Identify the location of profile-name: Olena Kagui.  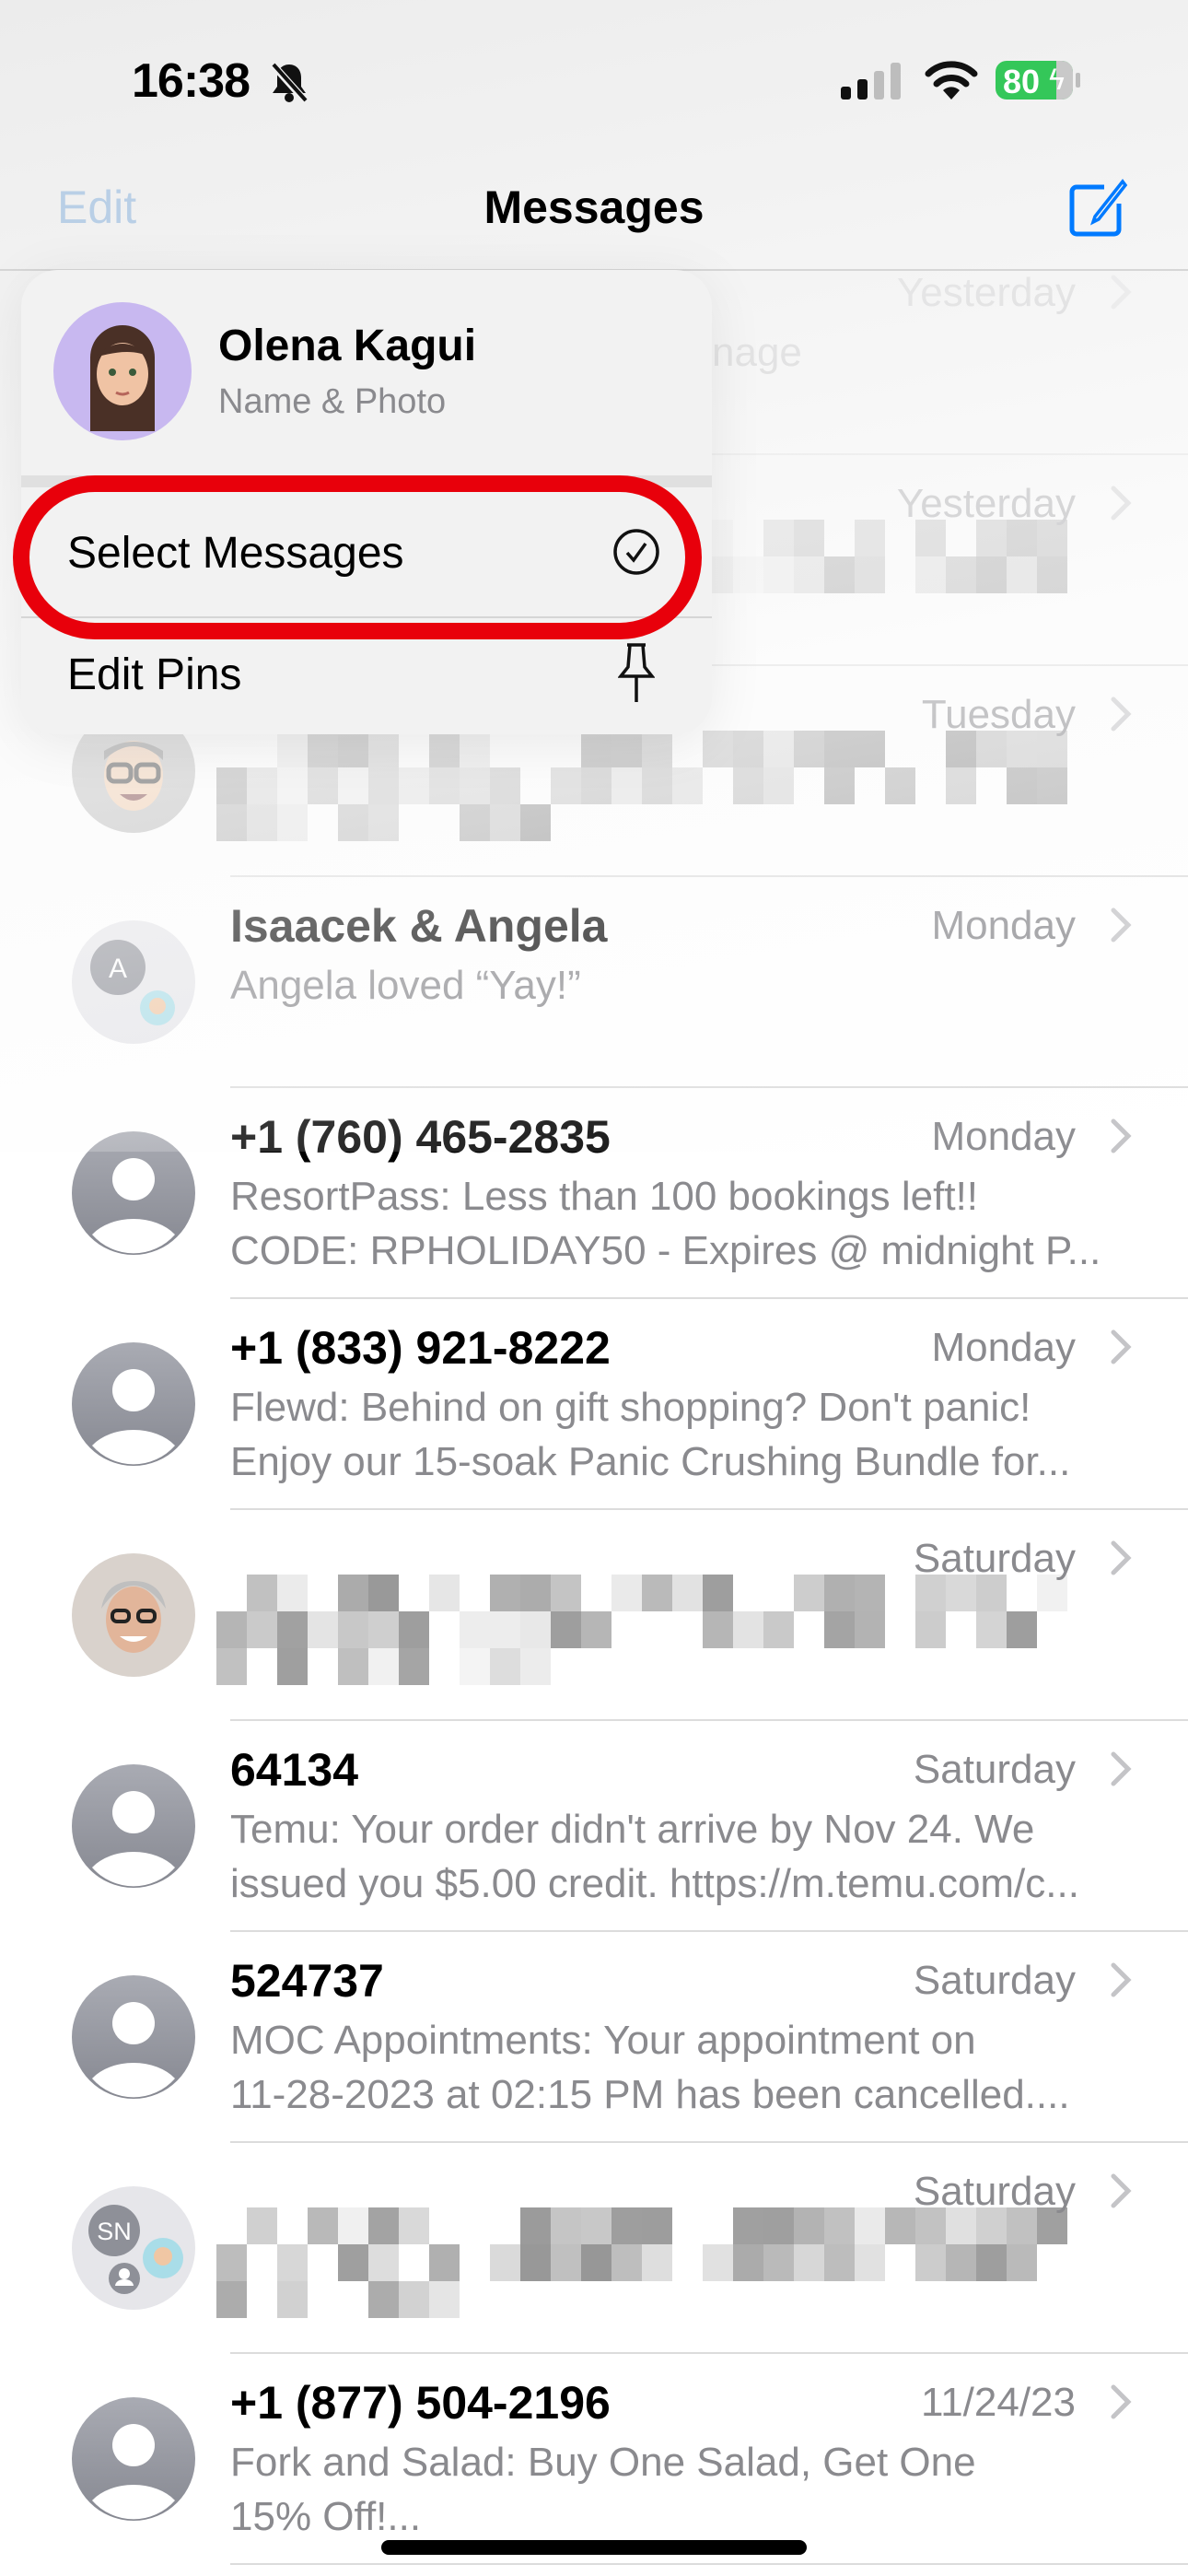
(347, 346).